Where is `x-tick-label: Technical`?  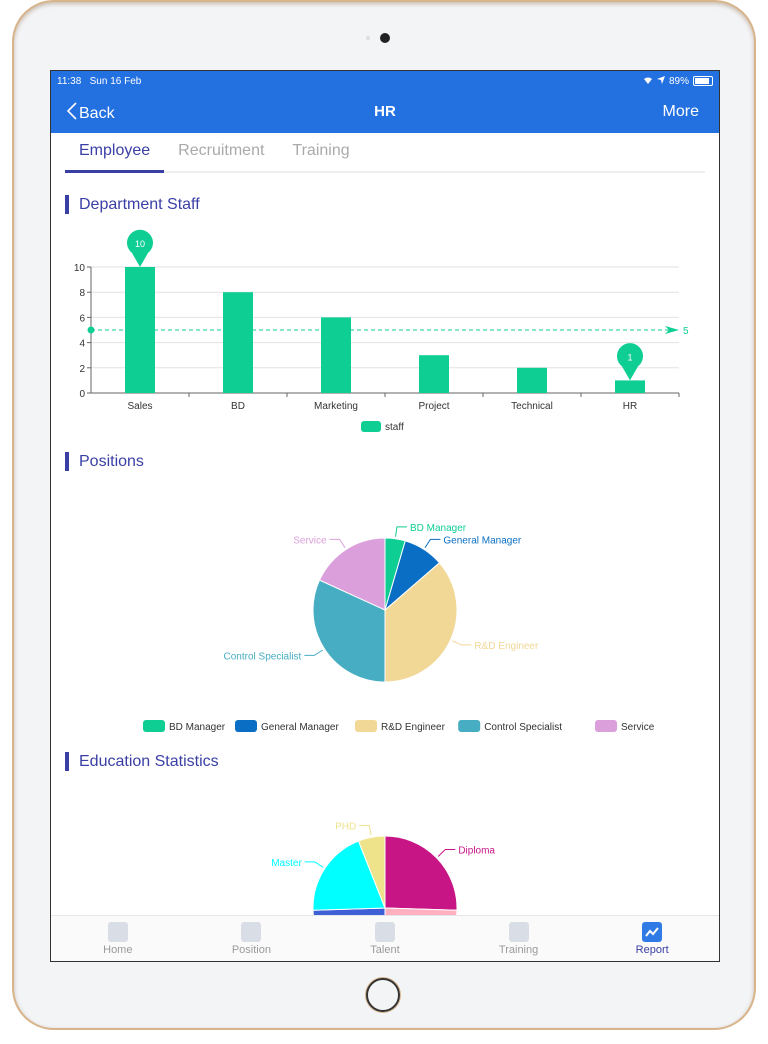
x-tick-label: Technical is located at coordinates (532, 406).